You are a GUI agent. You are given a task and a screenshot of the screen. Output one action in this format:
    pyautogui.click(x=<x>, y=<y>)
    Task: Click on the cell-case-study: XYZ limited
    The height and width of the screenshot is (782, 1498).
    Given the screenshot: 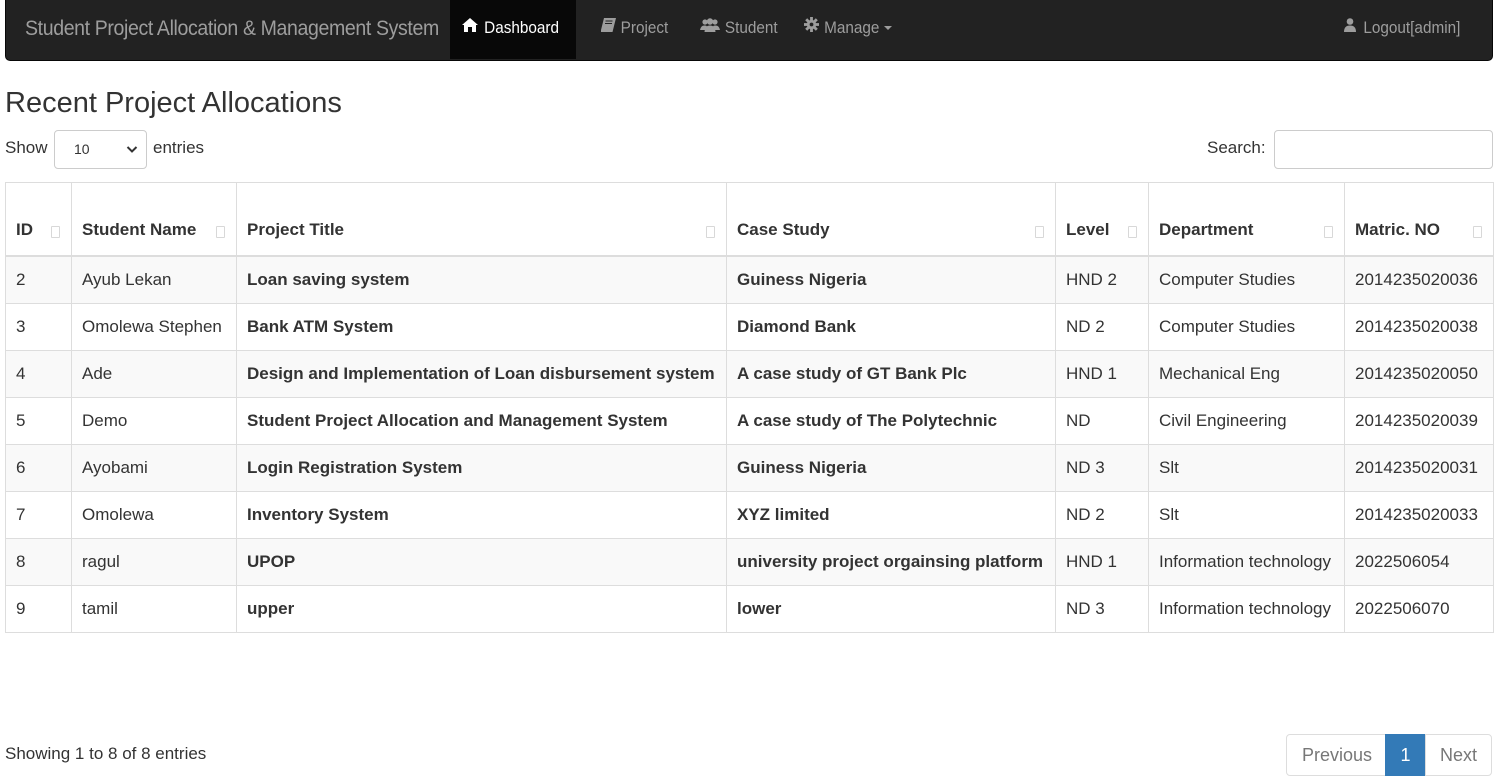 What is the action you would take?
    pyautogui.click(x=891, y=514)
    